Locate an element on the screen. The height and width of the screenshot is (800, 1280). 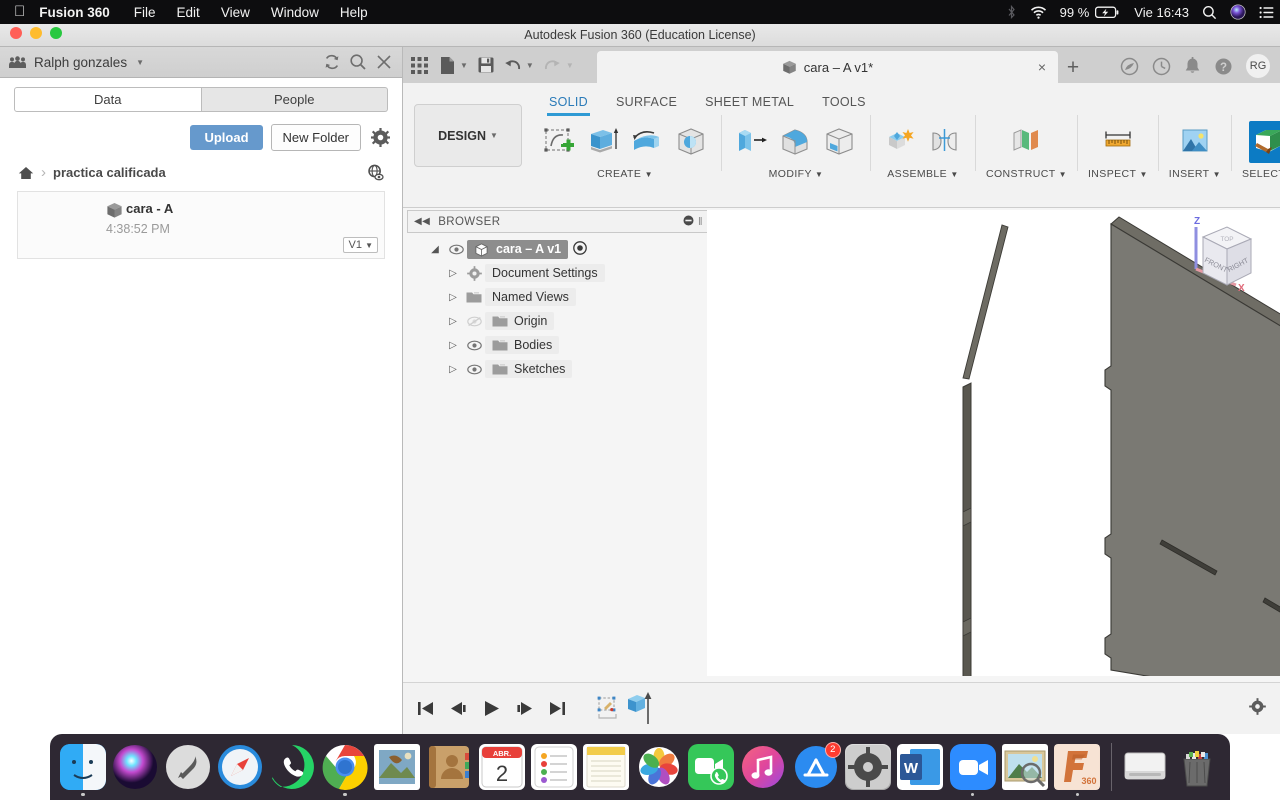
tree-label-origin: Origin is located at coordinates (520, 321).